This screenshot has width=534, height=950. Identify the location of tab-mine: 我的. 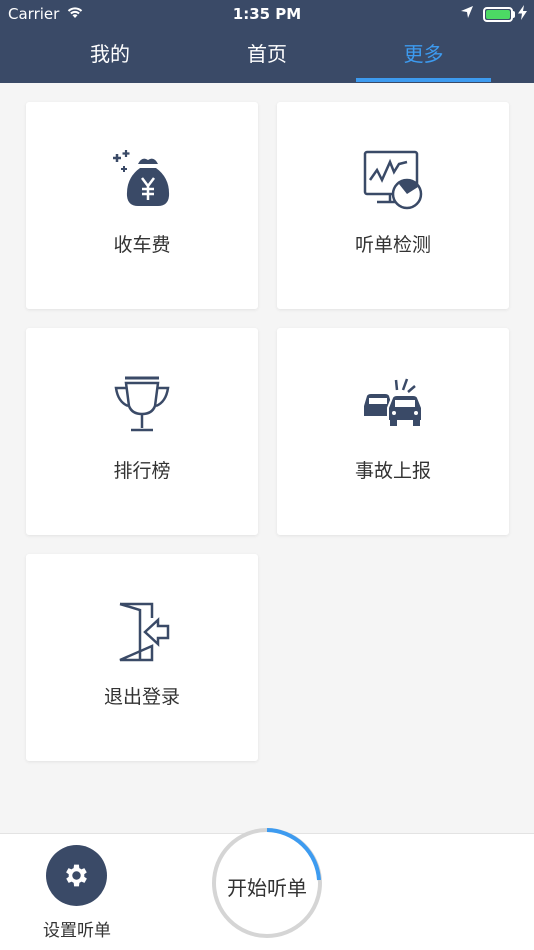
(110, 55).